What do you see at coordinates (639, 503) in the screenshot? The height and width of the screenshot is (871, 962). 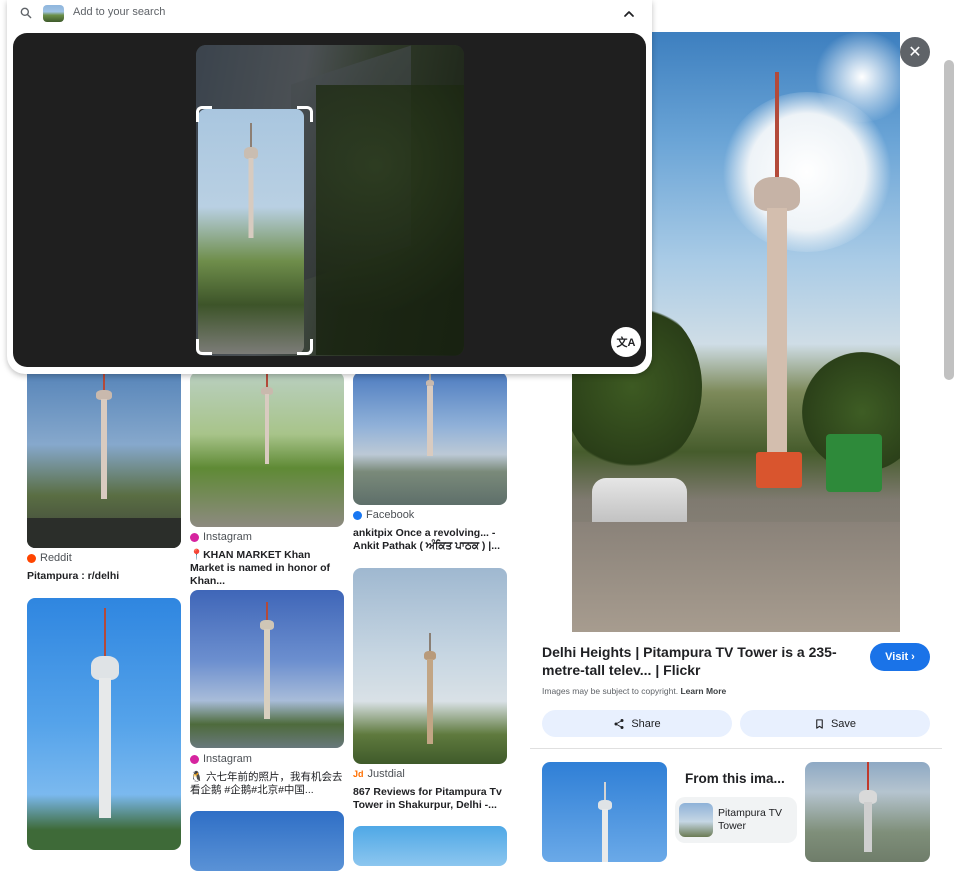 I see `car-shape` at bounding box center [639, 503].